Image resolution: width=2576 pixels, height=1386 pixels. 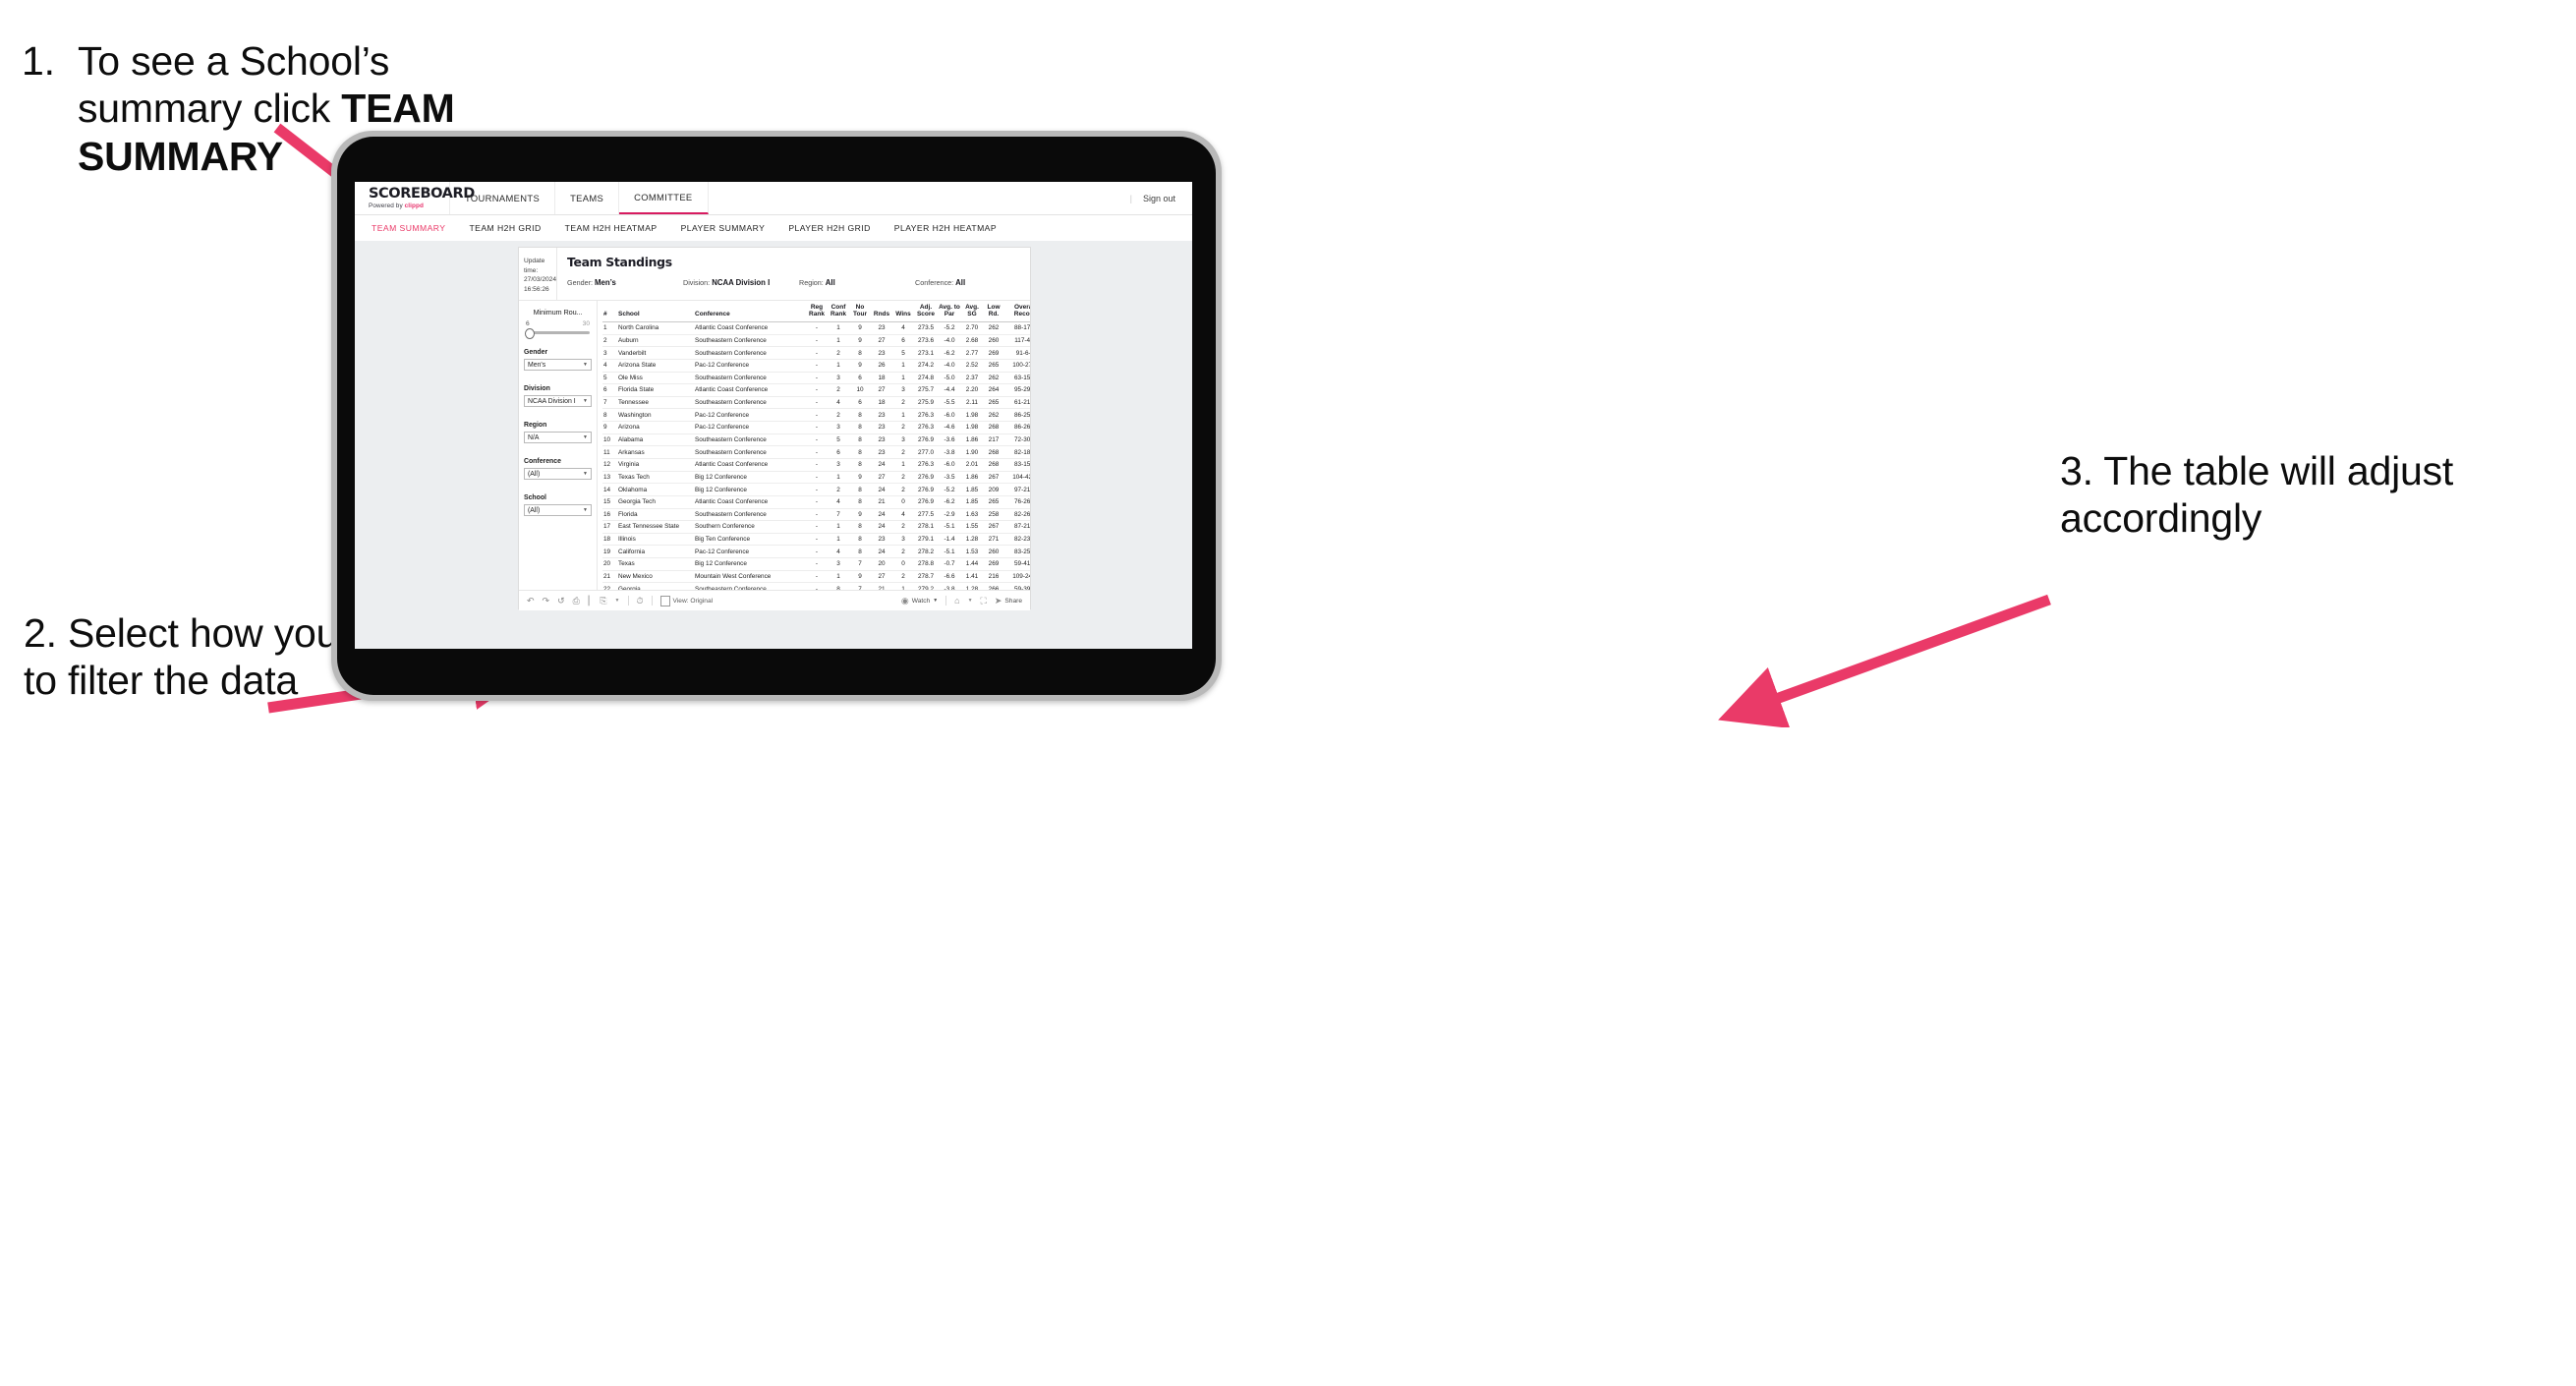 I want to click on division-select: NCAA Division I ▼, so click(x=558, y=401).